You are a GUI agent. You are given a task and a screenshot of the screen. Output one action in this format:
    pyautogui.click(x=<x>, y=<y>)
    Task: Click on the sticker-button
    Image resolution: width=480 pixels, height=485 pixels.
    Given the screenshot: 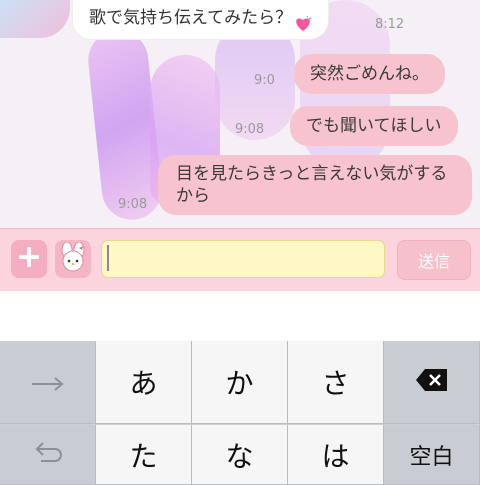 What is the action you would take?
    pyautogui.click(x=73, y=259)
    